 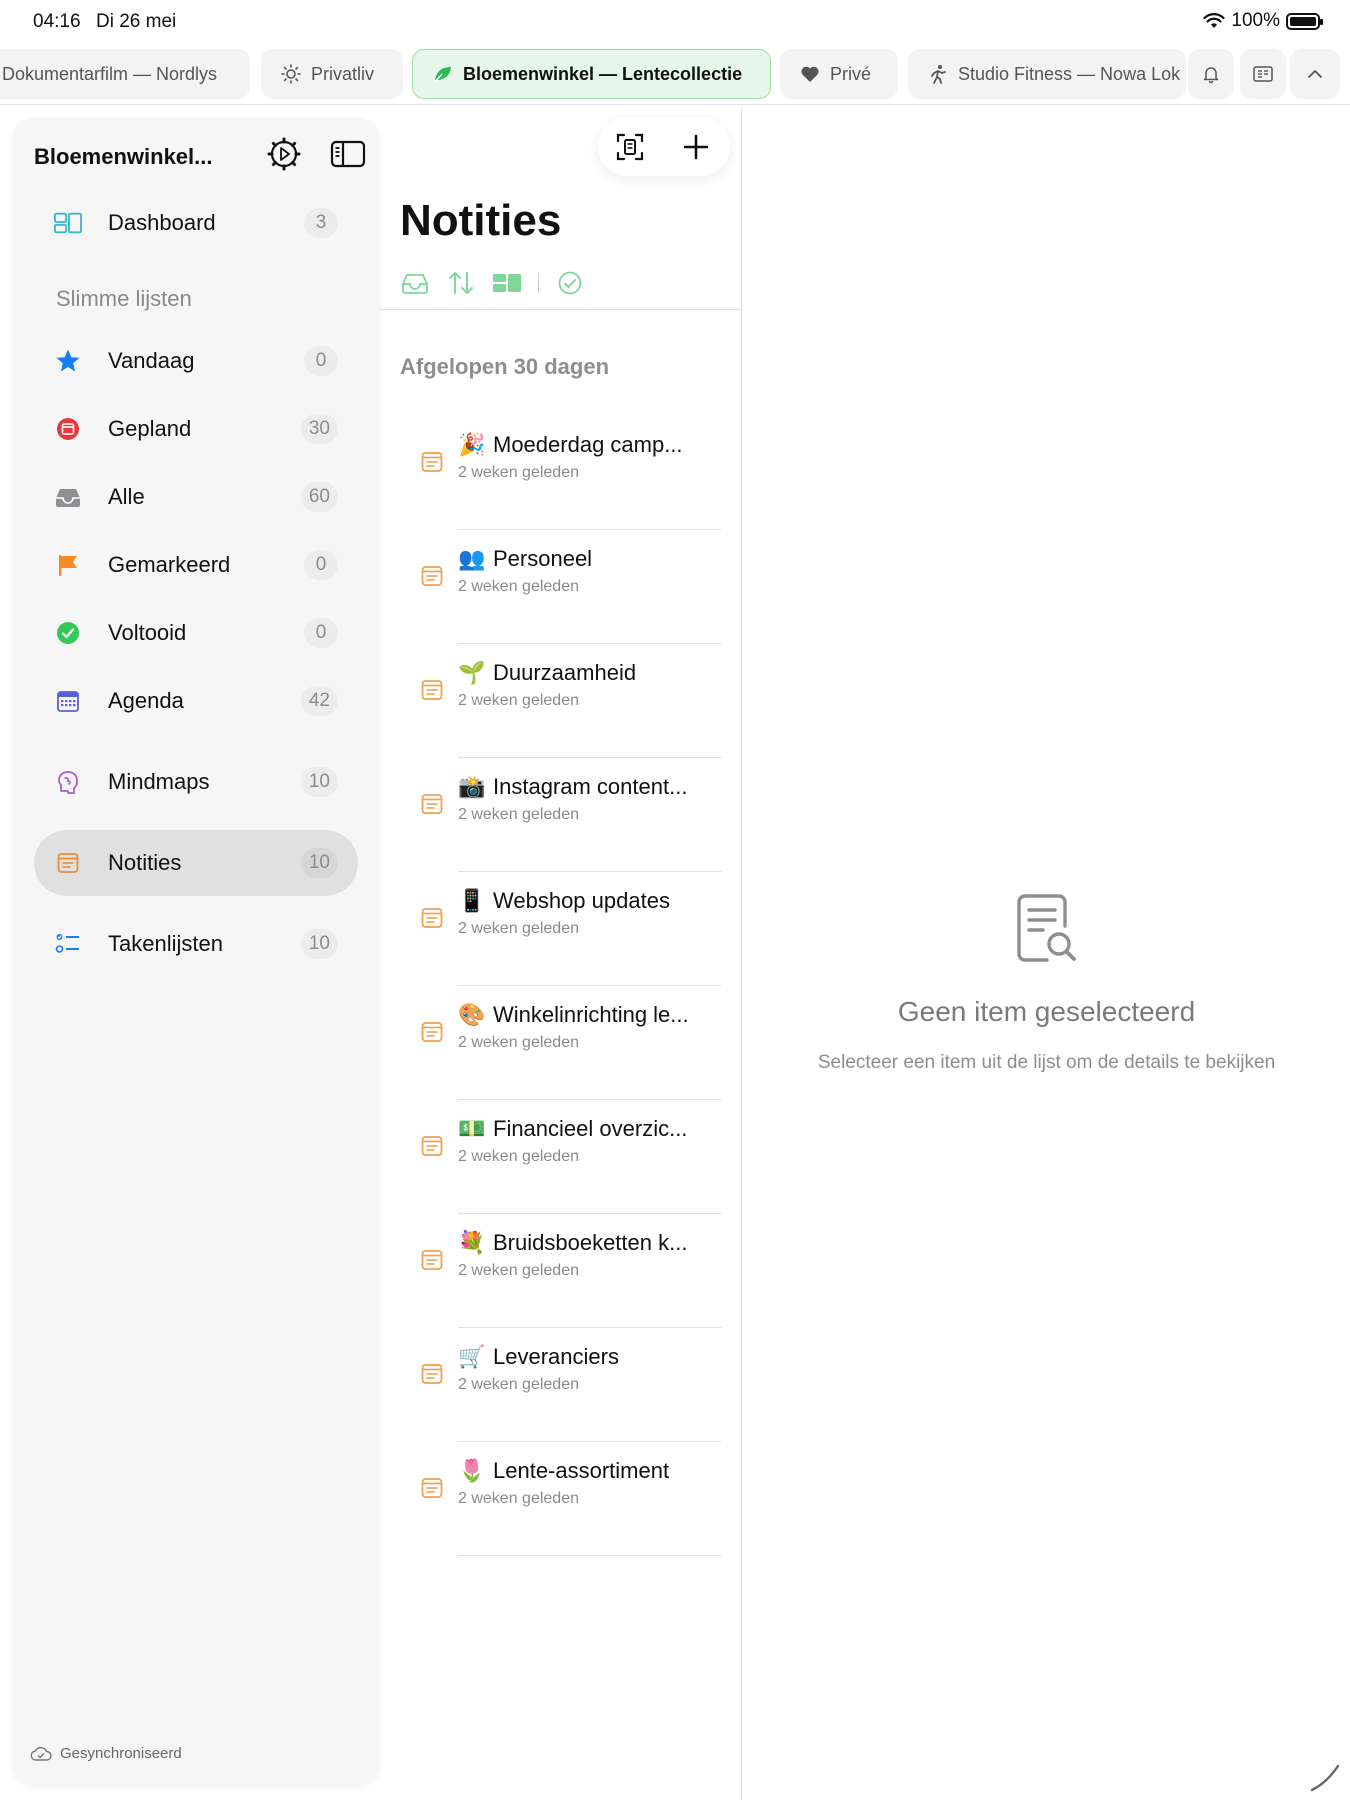 I want to click on leaf-icon, so click(x=443, y=74).